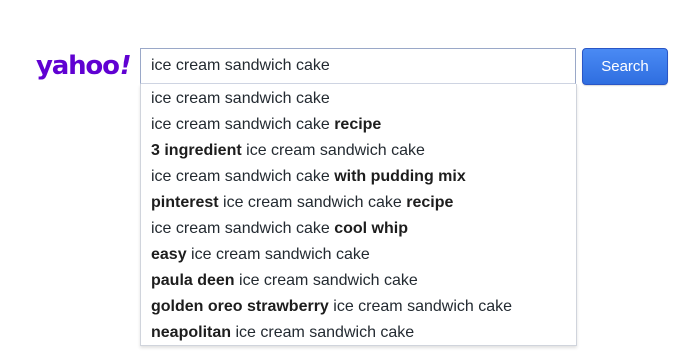 The image size is (689, 360). Describe the element at coordinates (358, 151) in the screenshot. I see `suggestion-item: 3 ingredient ice cream sandwich cake` at that location.